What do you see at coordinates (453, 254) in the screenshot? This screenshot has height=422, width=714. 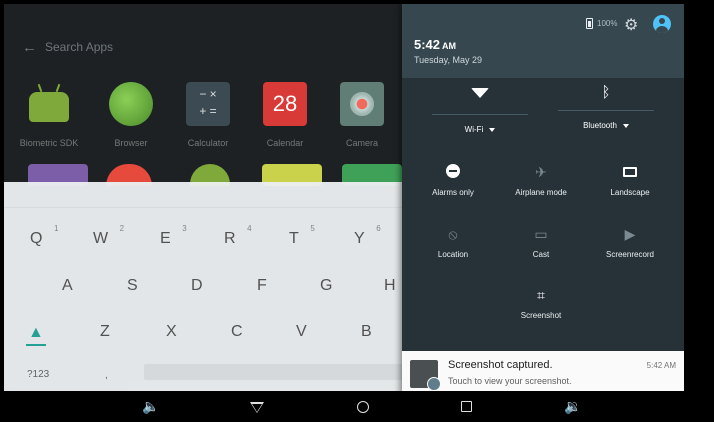 I see `tile-label: Location` at bounding box center [453, 254].